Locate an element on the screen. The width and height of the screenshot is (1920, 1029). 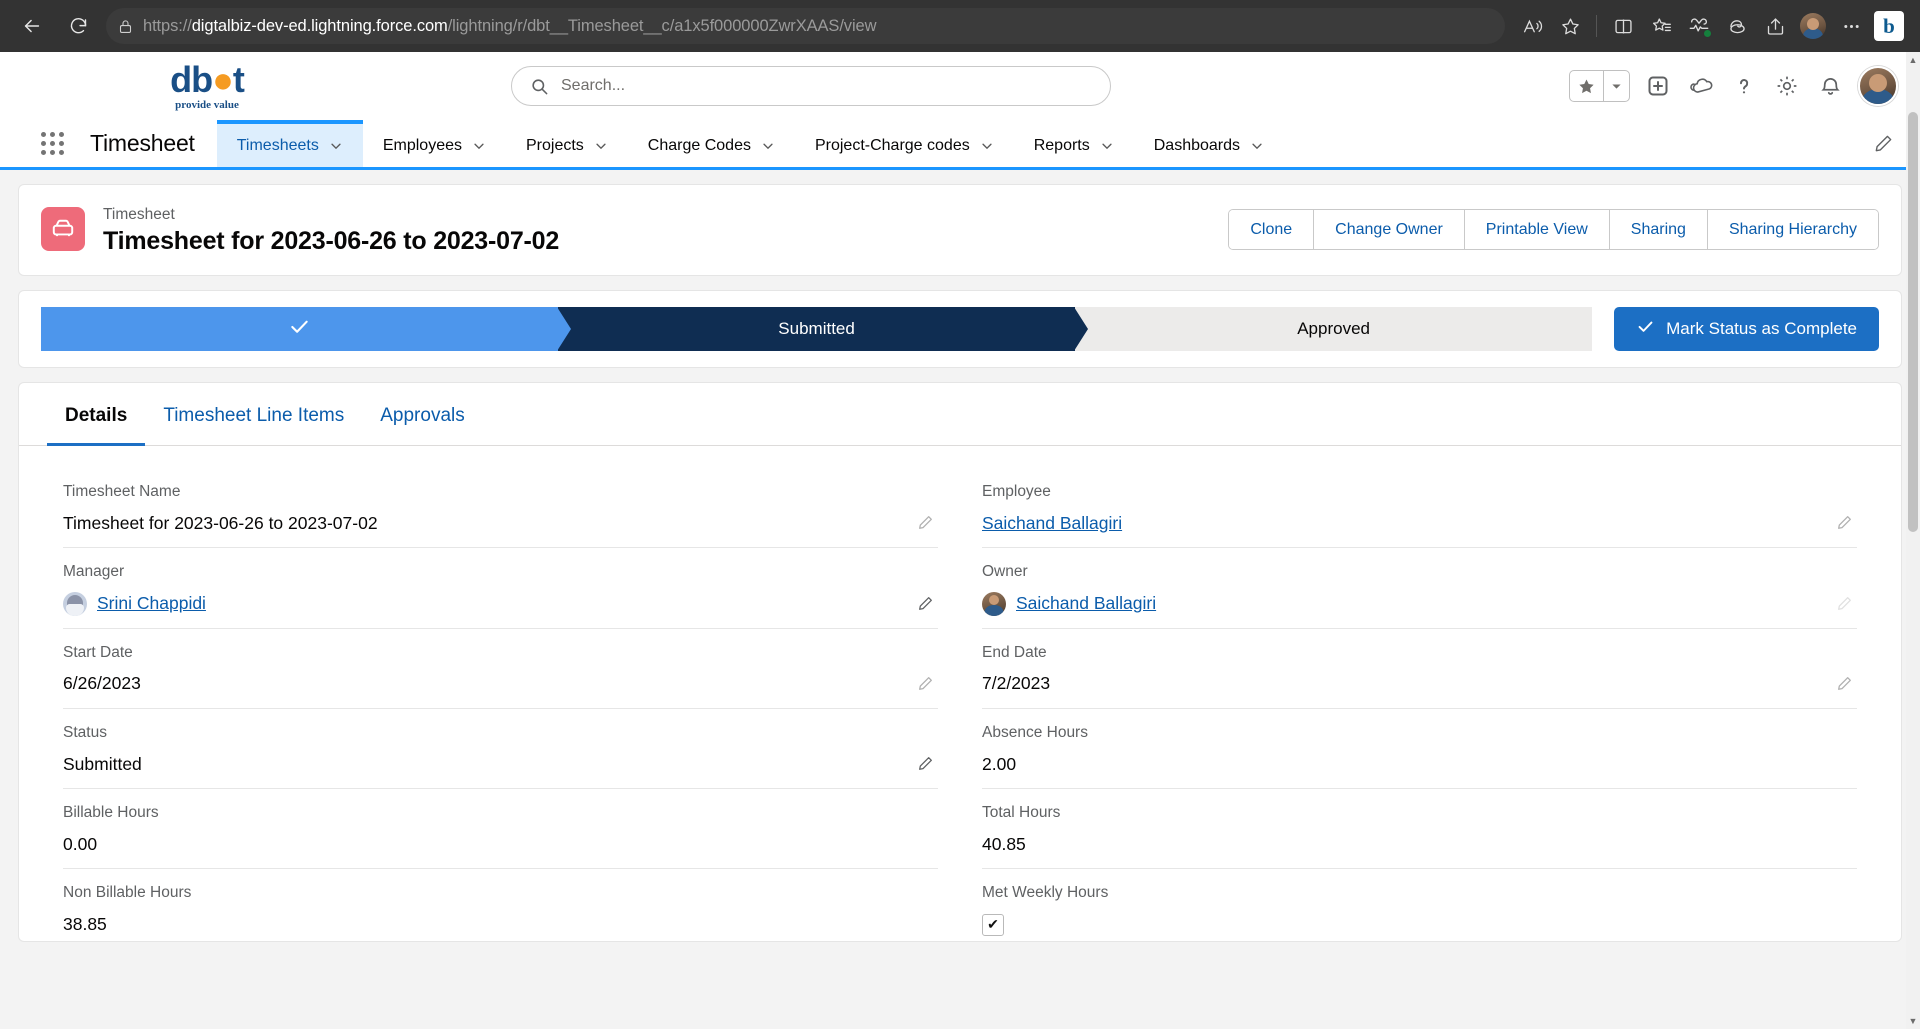
favorites-star-icon is located at coordinates (1586, 86).